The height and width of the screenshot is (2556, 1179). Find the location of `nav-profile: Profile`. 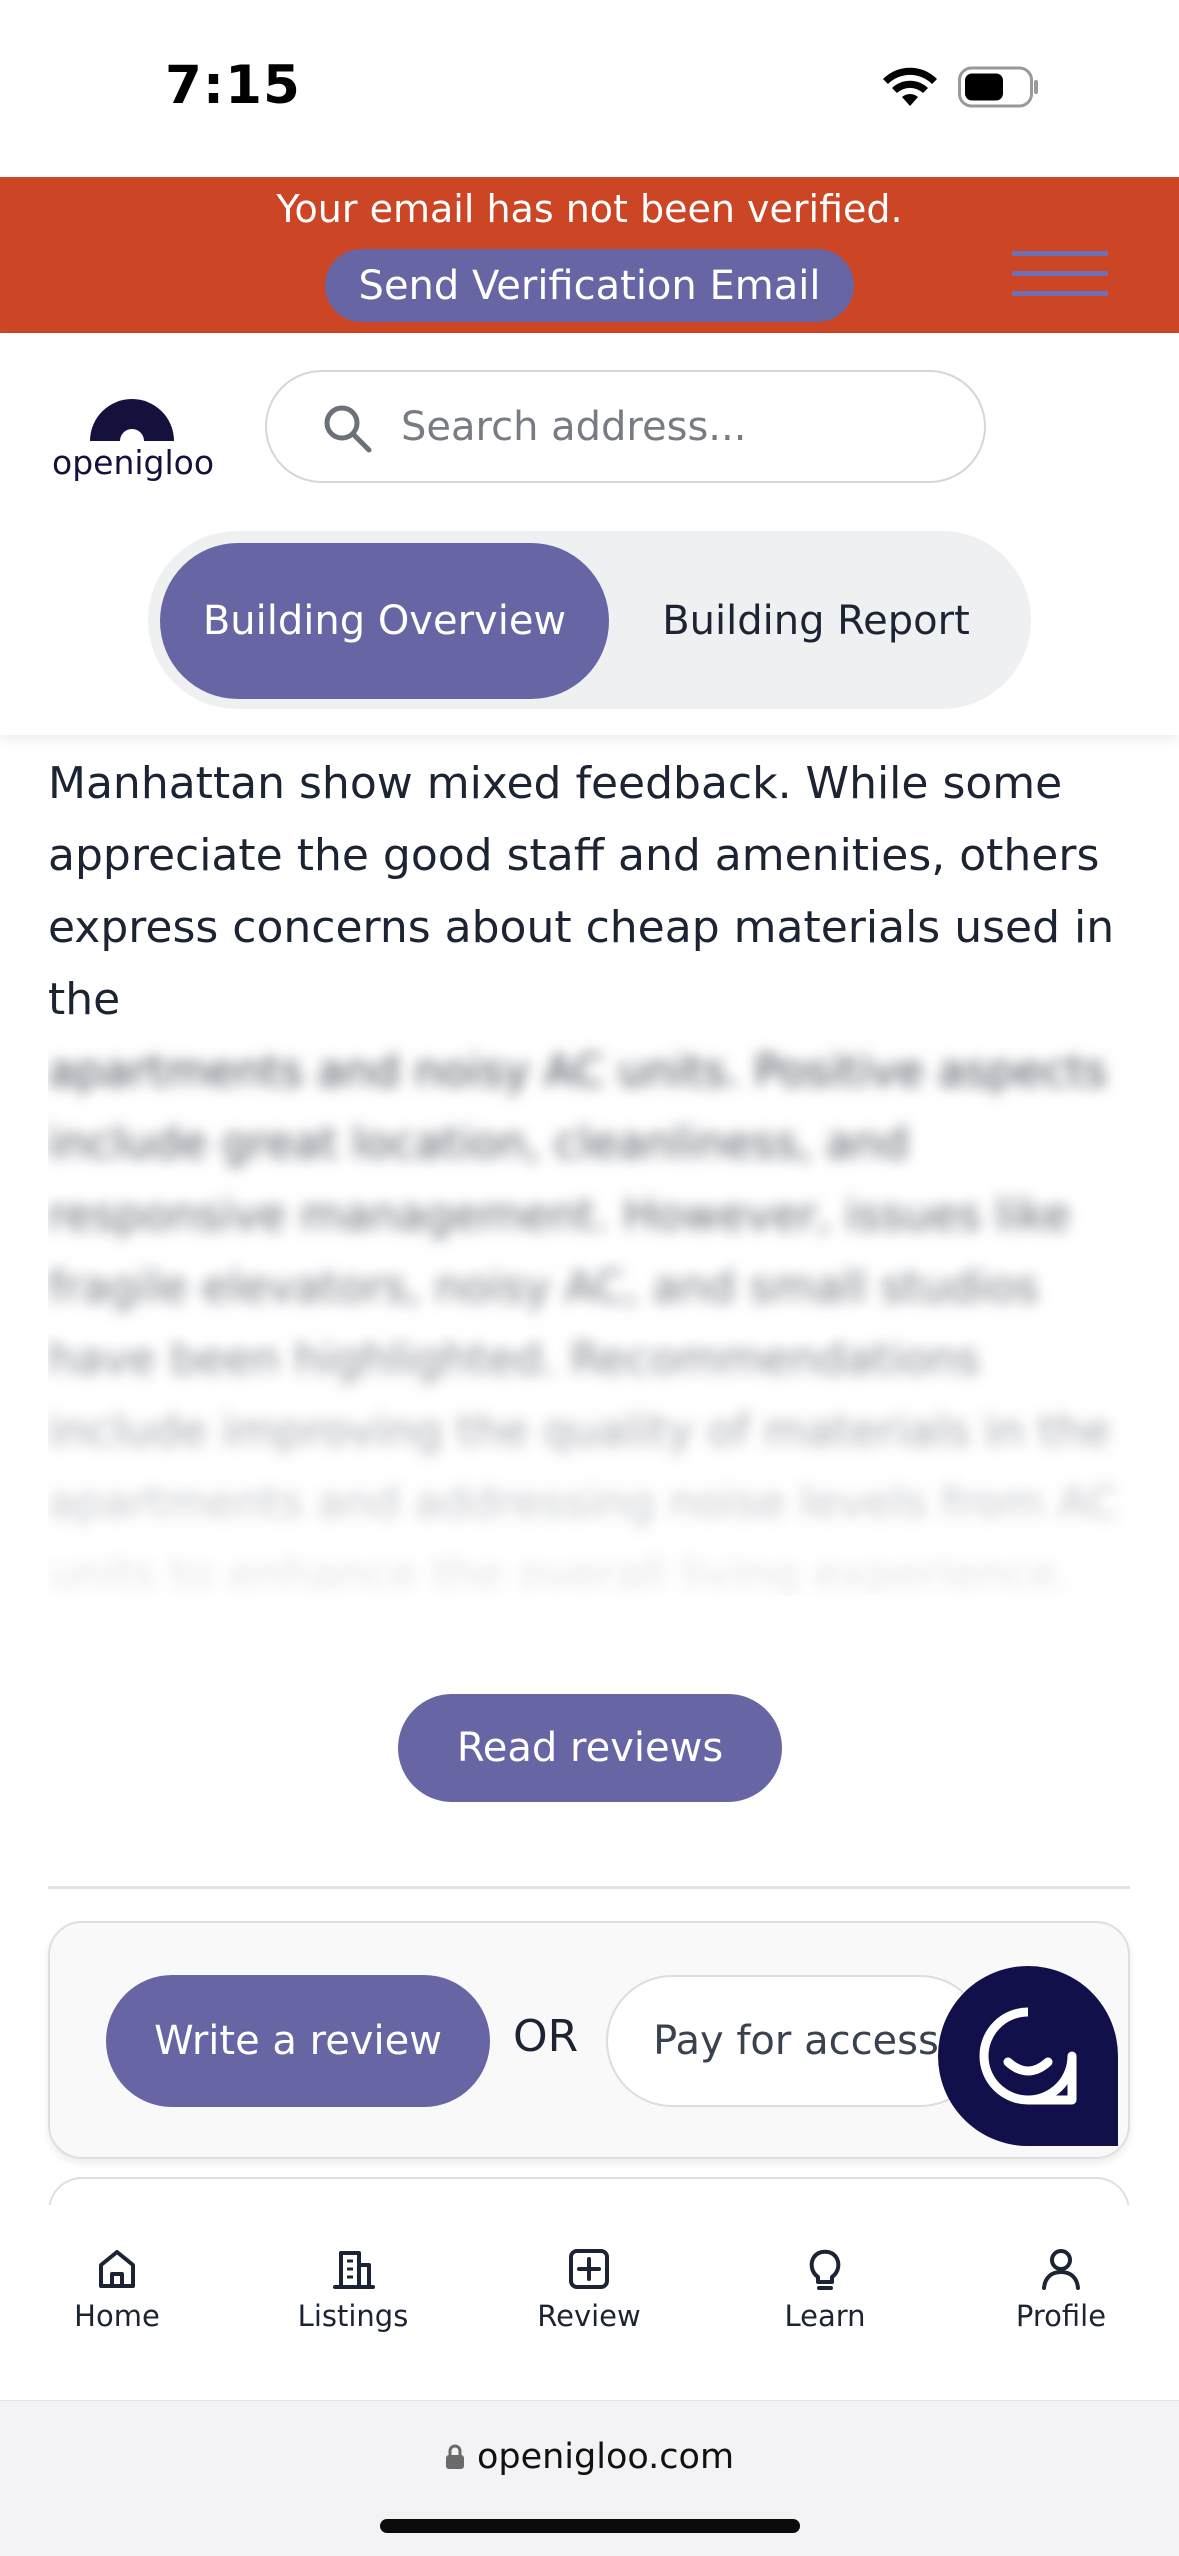

nav-profile: Profile is located at coordinates (1061, 2289).